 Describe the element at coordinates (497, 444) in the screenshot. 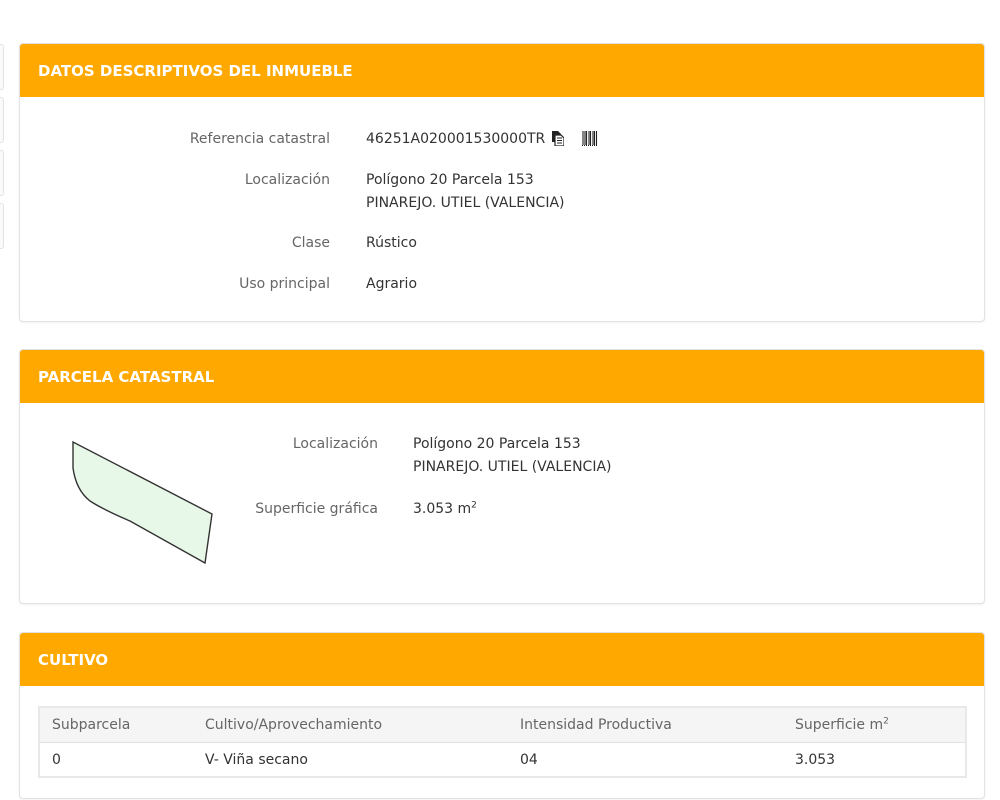

I see `parcela-localizacion-line1: Polígono 20 Parcela 153` at that location.